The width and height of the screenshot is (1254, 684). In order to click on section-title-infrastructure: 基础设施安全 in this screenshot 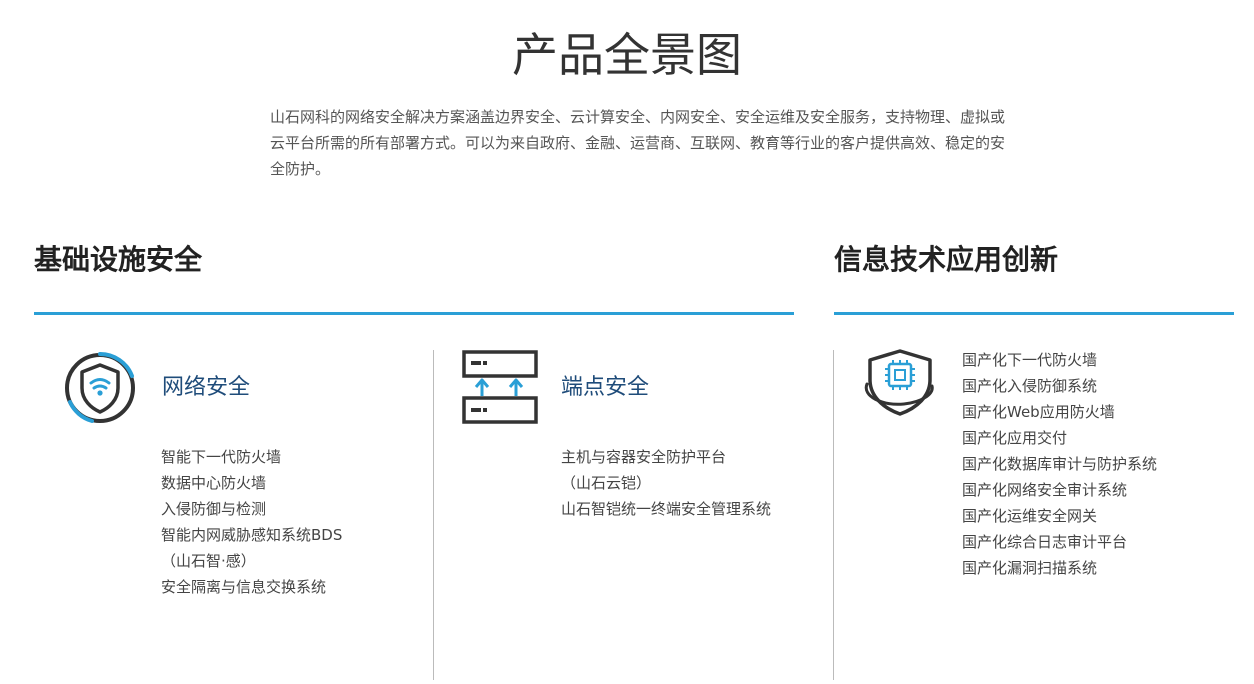, I will do `click(118, 259)`.